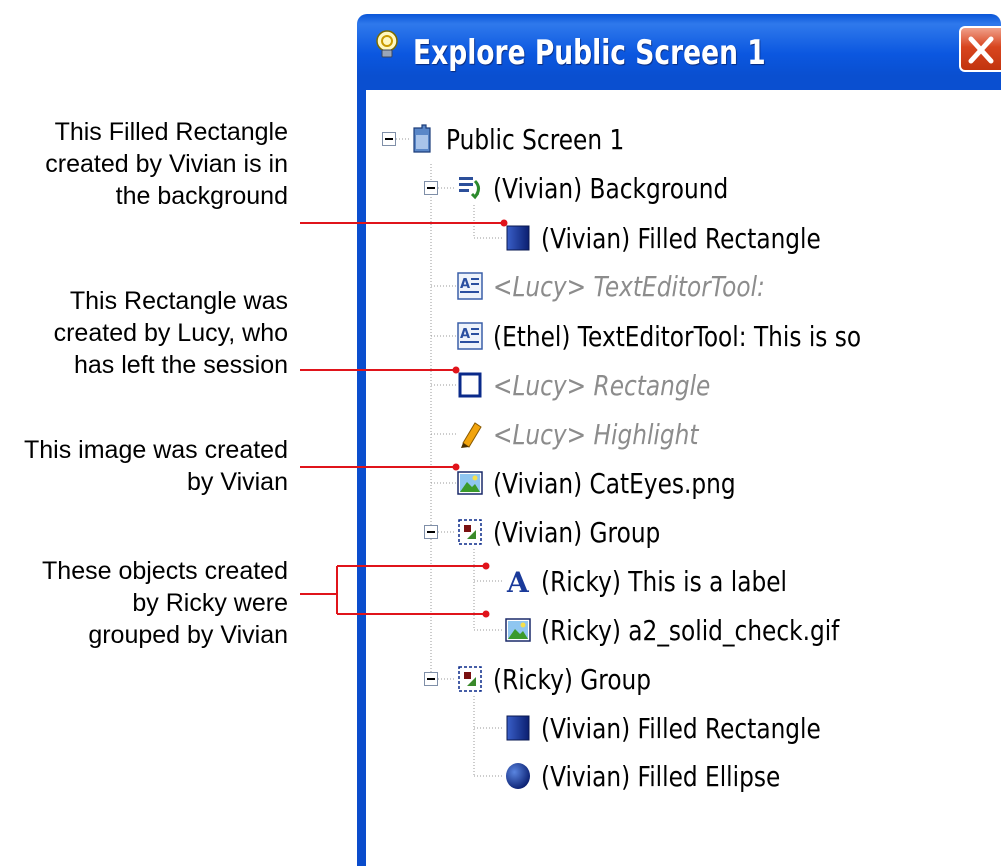 This screenshot has height=866, width=1001. I want to click on annotation-connectors, so click(404, 418).